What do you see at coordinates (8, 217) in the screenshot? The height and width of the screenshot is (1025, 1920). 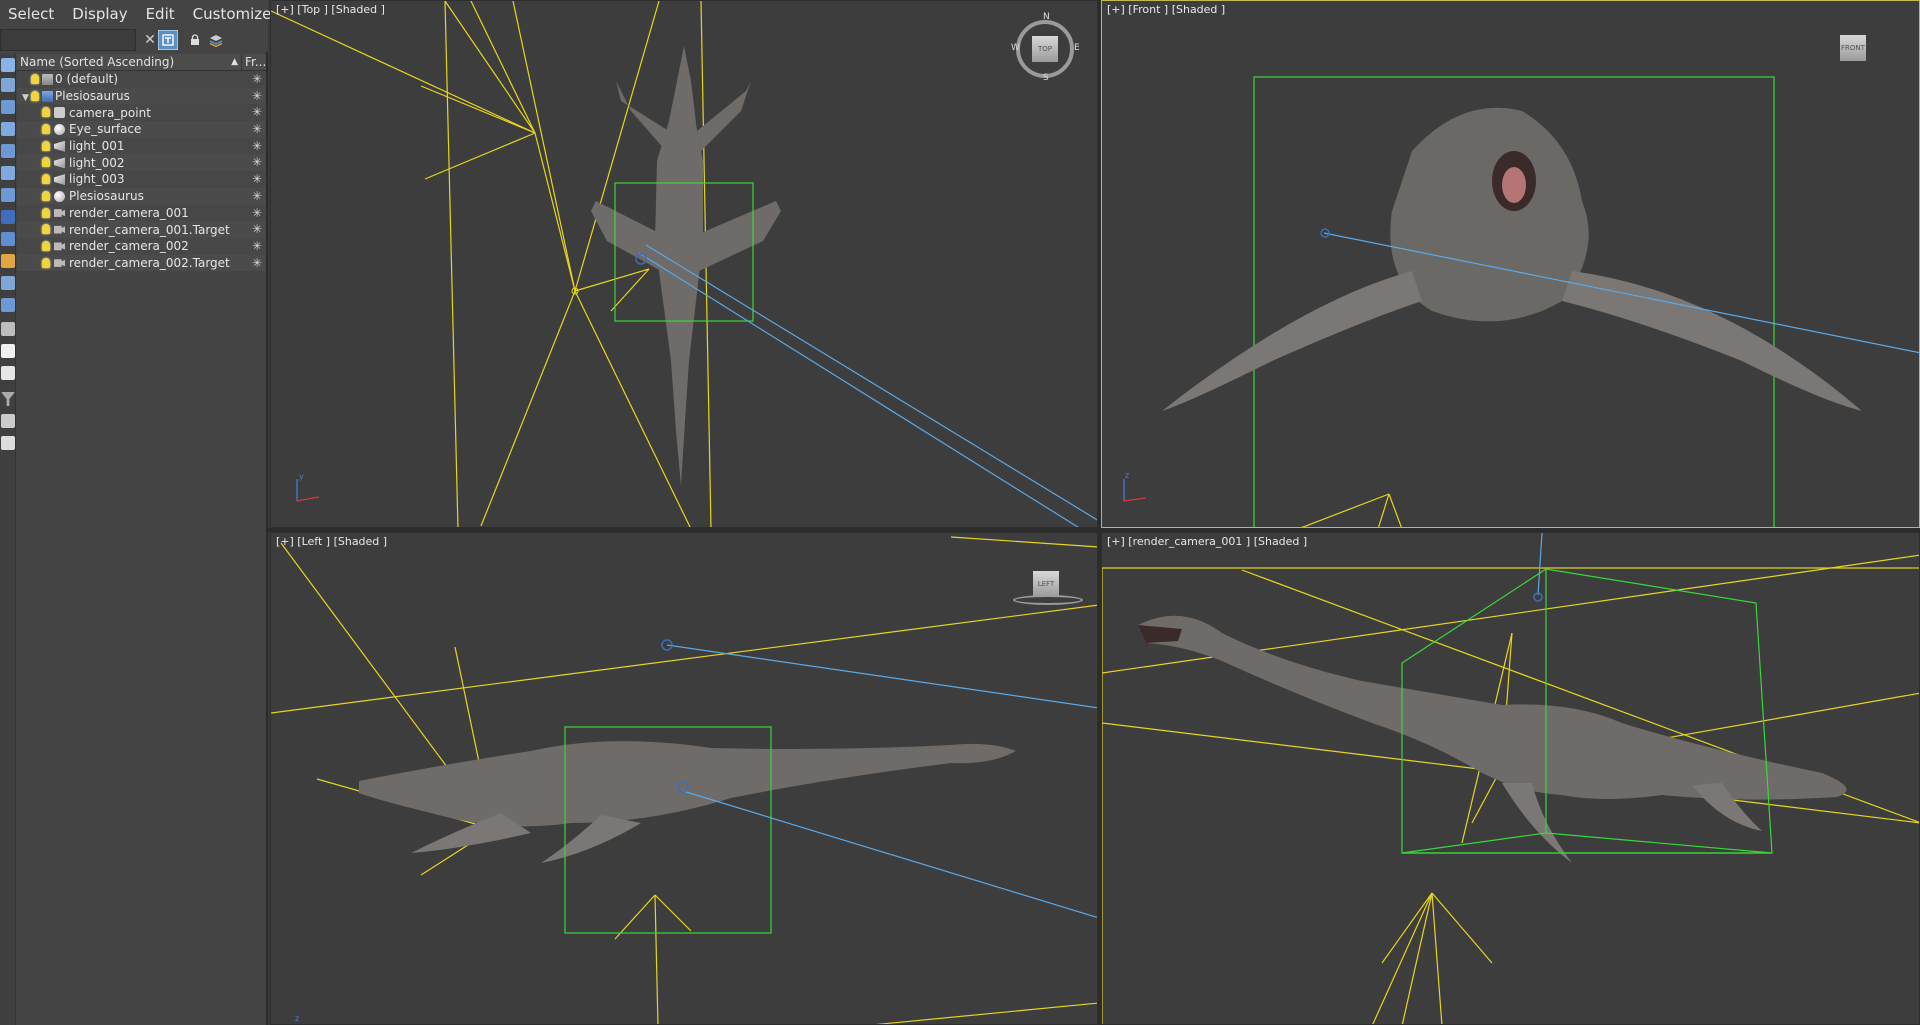 I see `display-groups-icon` at bounding box center [8, 217].